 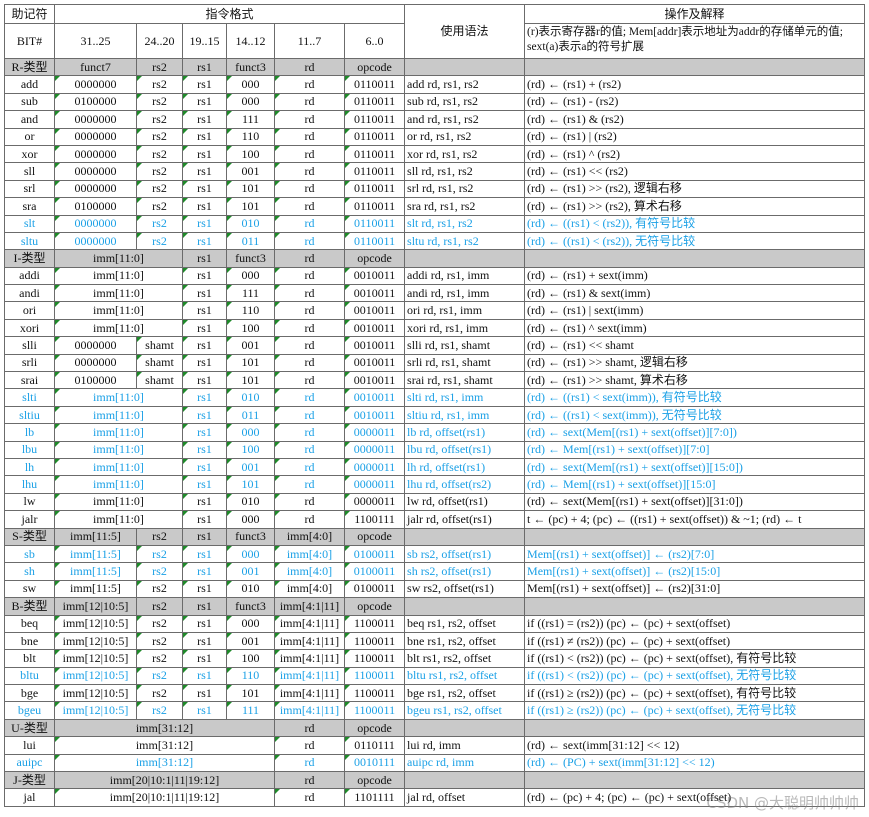 What do you see at coordinates (435, 728) in the screenshot?
I see `section-row: U-类型 imm[31:12] rd opcode` at bounding box center [435, 728].